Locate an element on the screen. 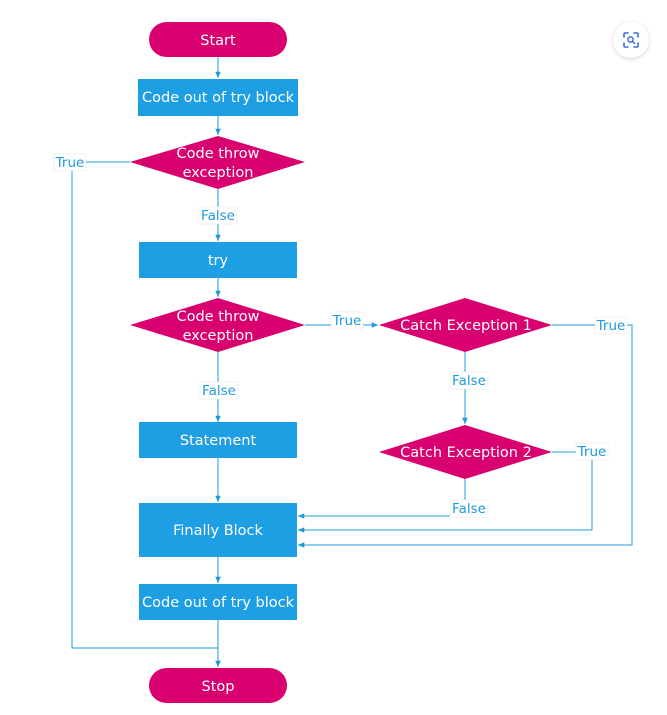 This screenshot has height=715, width=667. node-finally-block: Finally Block is located at coordinates (218, 530).